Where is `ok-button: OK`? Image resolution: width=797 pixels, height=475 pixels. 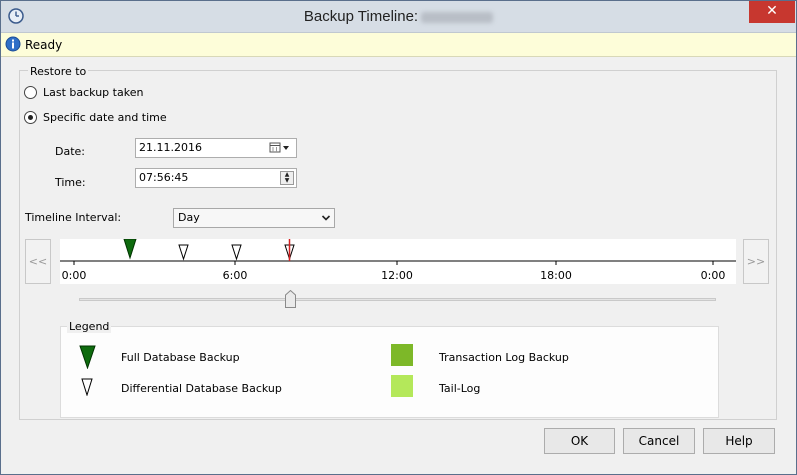
ok-button: OK is located at coordinates (579, 441).